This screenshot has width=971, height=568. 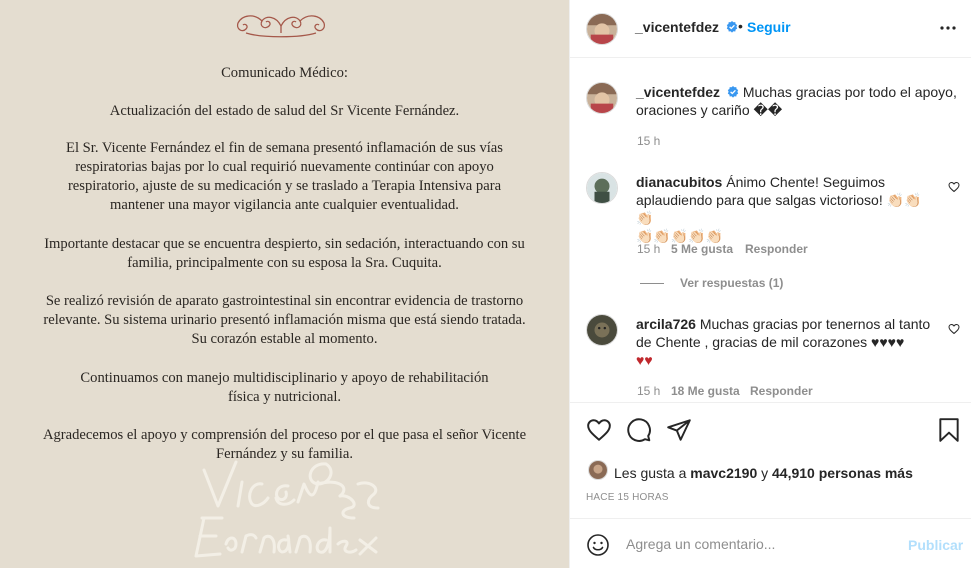 I want to click on add-comment-bar: Publicar, so click(x=770, y=543).